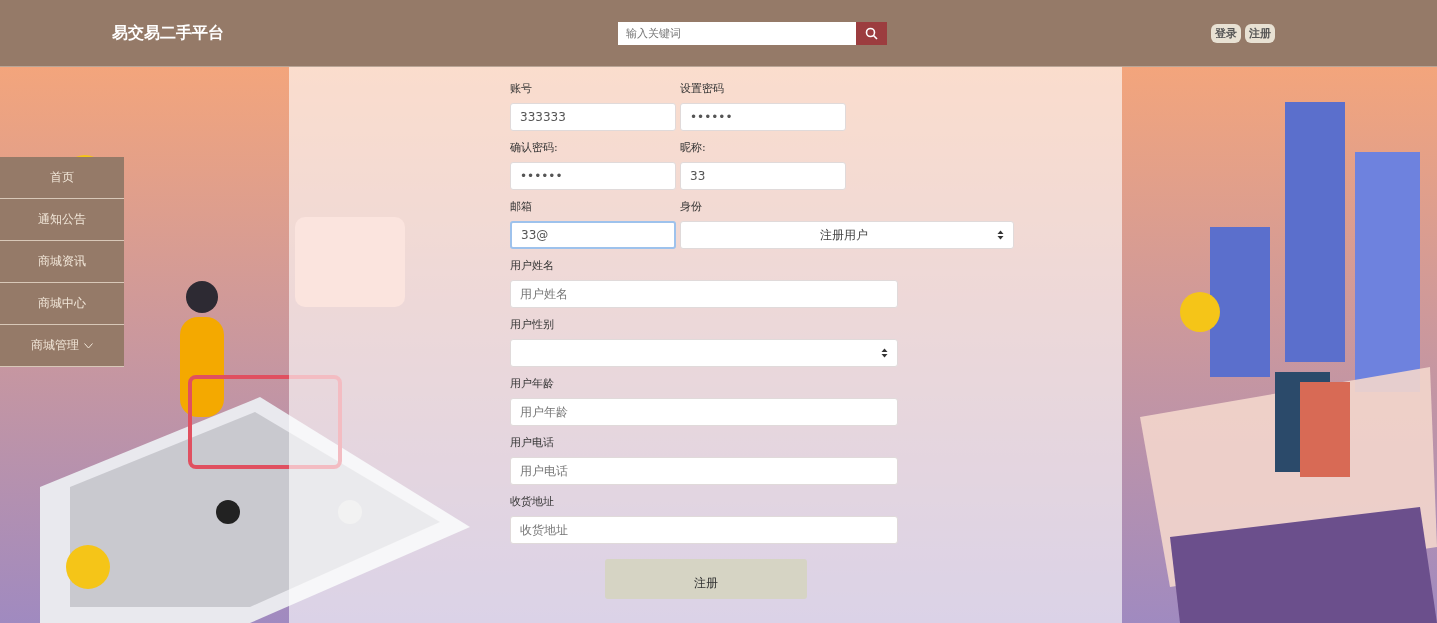  I want to click on input-field: 333333, so click(593, 117).